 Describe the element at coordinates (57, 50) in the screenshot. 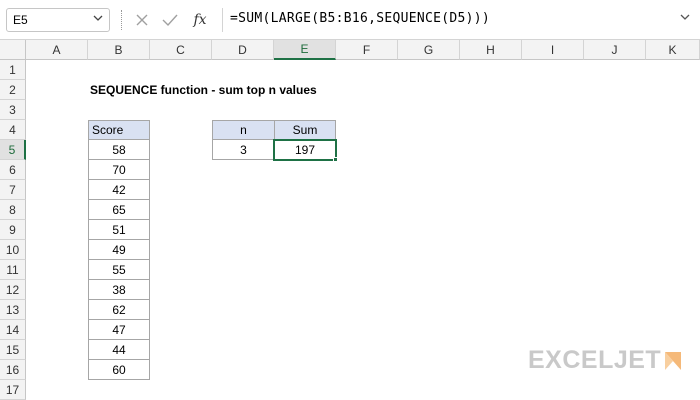

I see `column-header-a: A` at that location.